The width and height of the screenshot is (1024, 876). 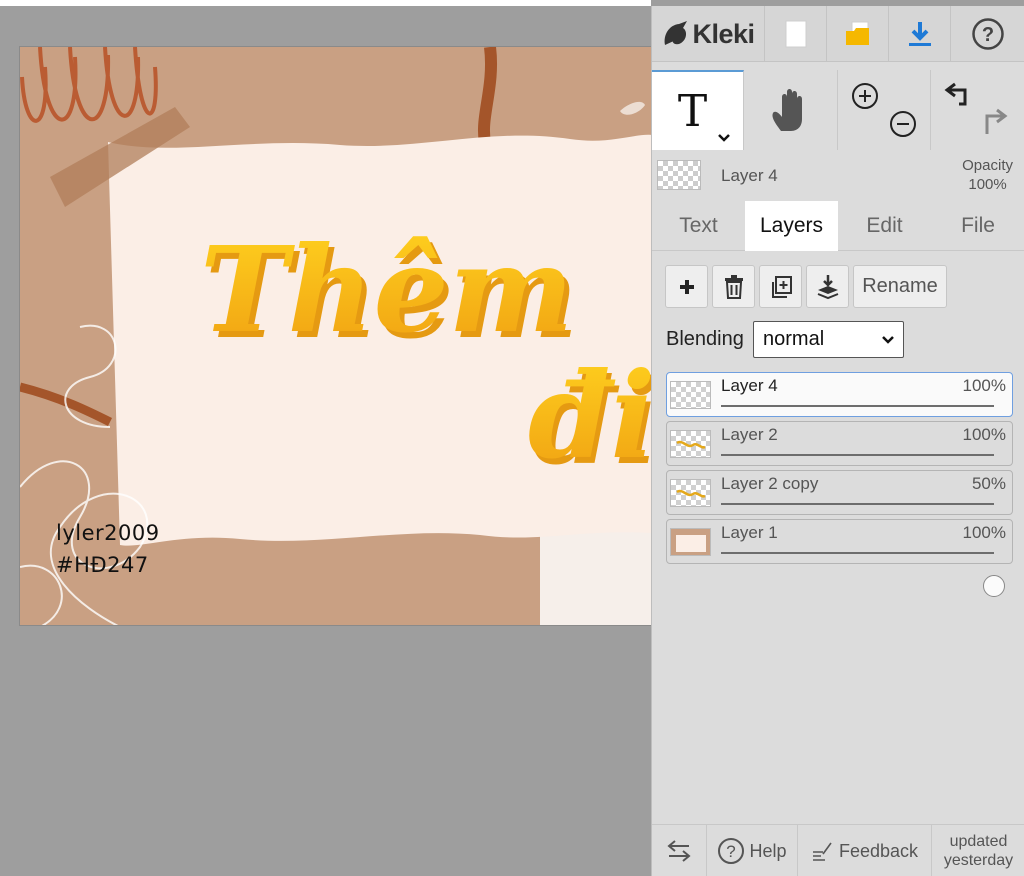 What do you see at coordinates (791, 226) in the screenshot?
I see `tab-layers: Layers` at bounding box center [791, 226].